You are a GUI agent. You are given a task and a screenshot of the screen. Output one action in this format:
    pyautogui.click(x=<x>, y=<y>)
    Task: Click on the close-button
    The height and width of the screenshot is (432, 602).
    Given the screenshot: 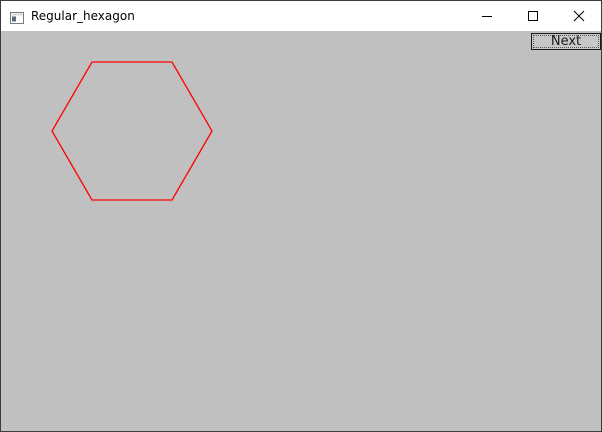 What is the action you would take?
    pyautogui.click(x=578, y=16)
    